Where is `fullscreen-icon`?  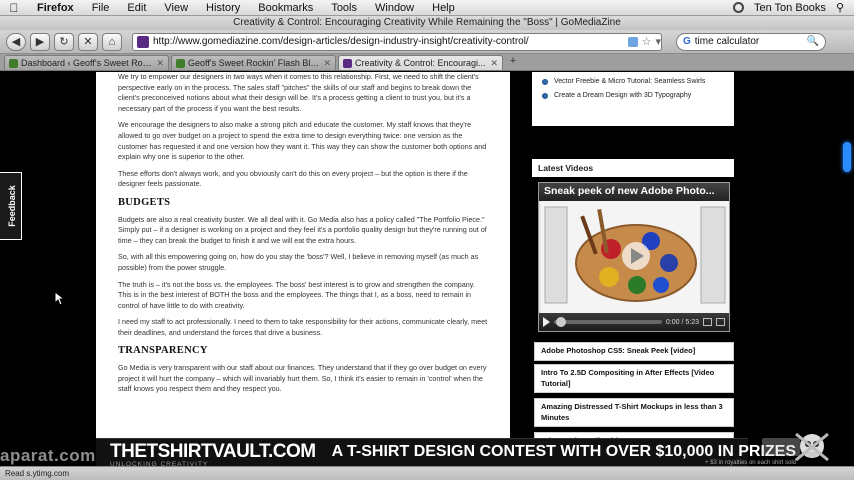
fullscreen-icon is located at coordinates (720, 322).